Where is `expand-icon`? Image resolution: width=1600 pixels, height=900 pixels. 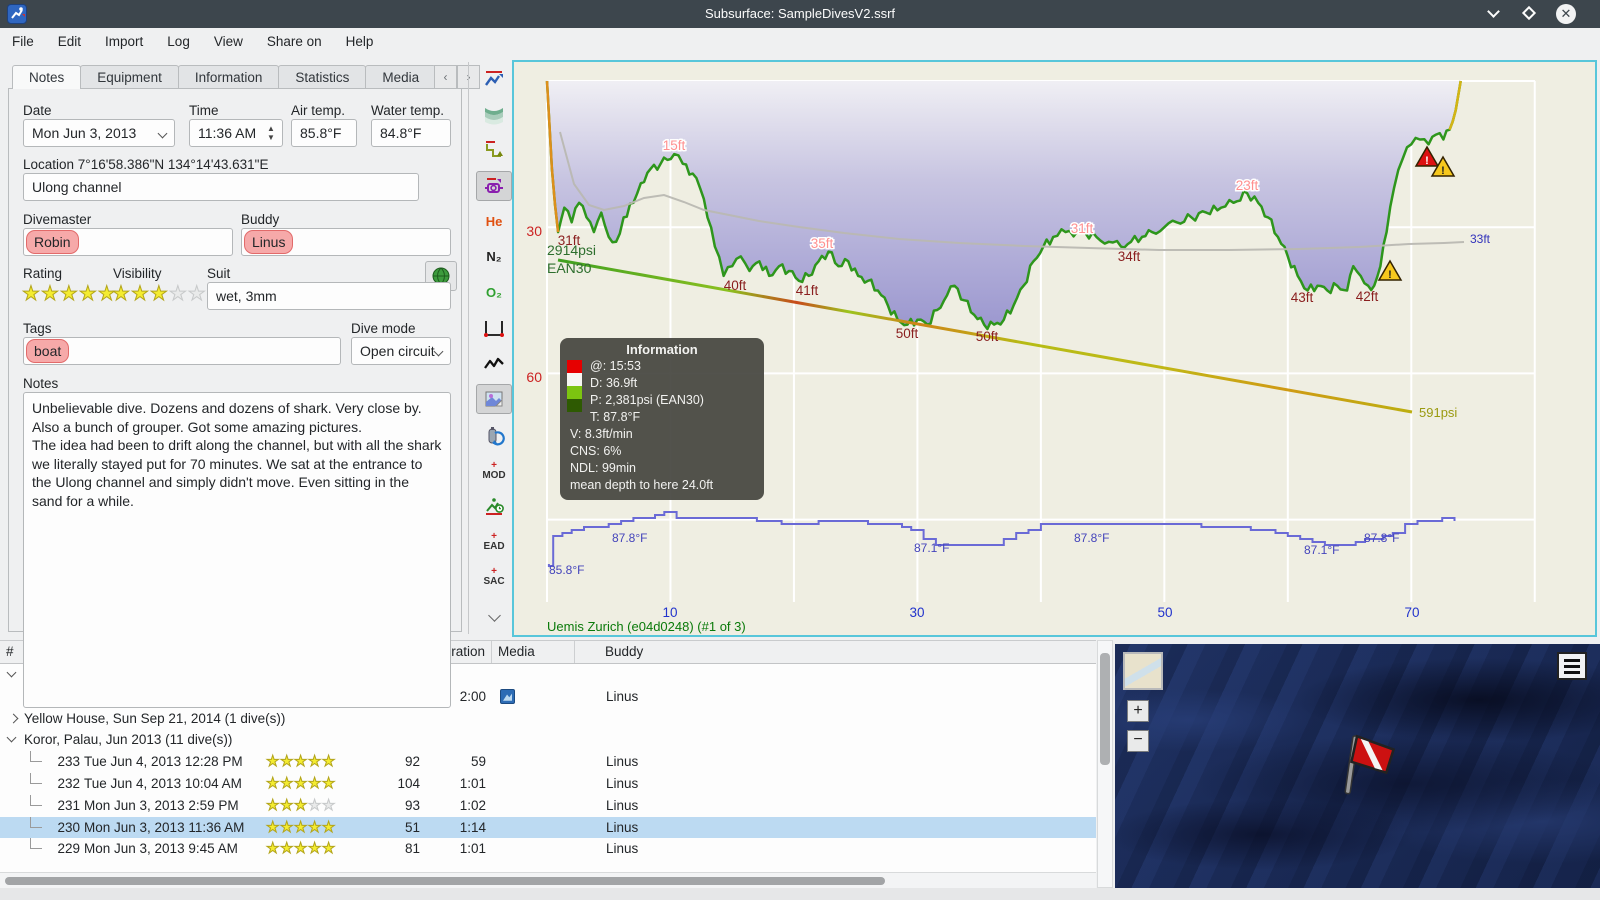
expand-icon is located at coordinates (13, 718).